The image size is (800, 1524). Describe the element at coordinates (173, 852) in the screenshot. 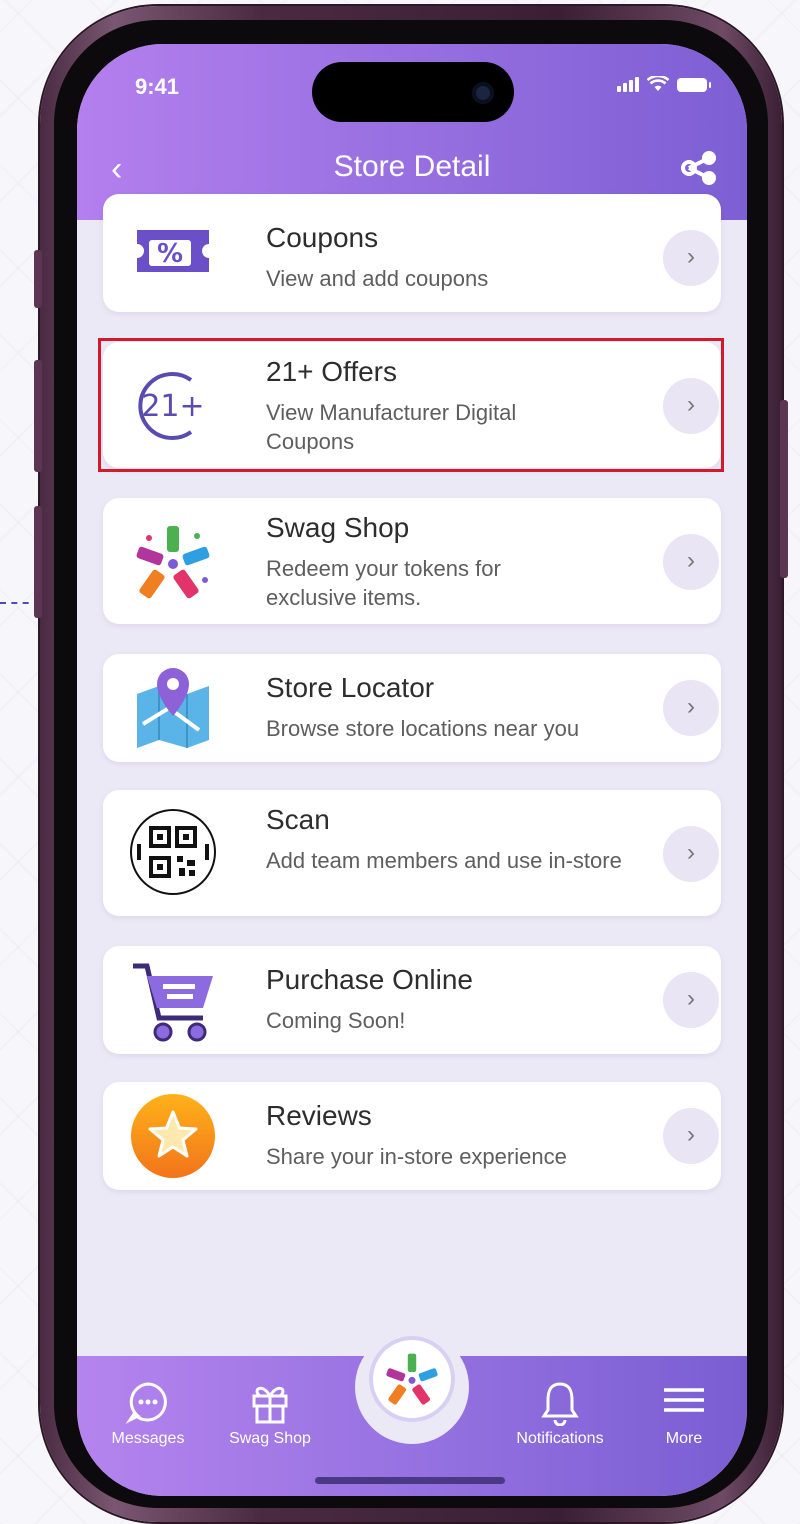

I see `qr-code-icon` at that location.